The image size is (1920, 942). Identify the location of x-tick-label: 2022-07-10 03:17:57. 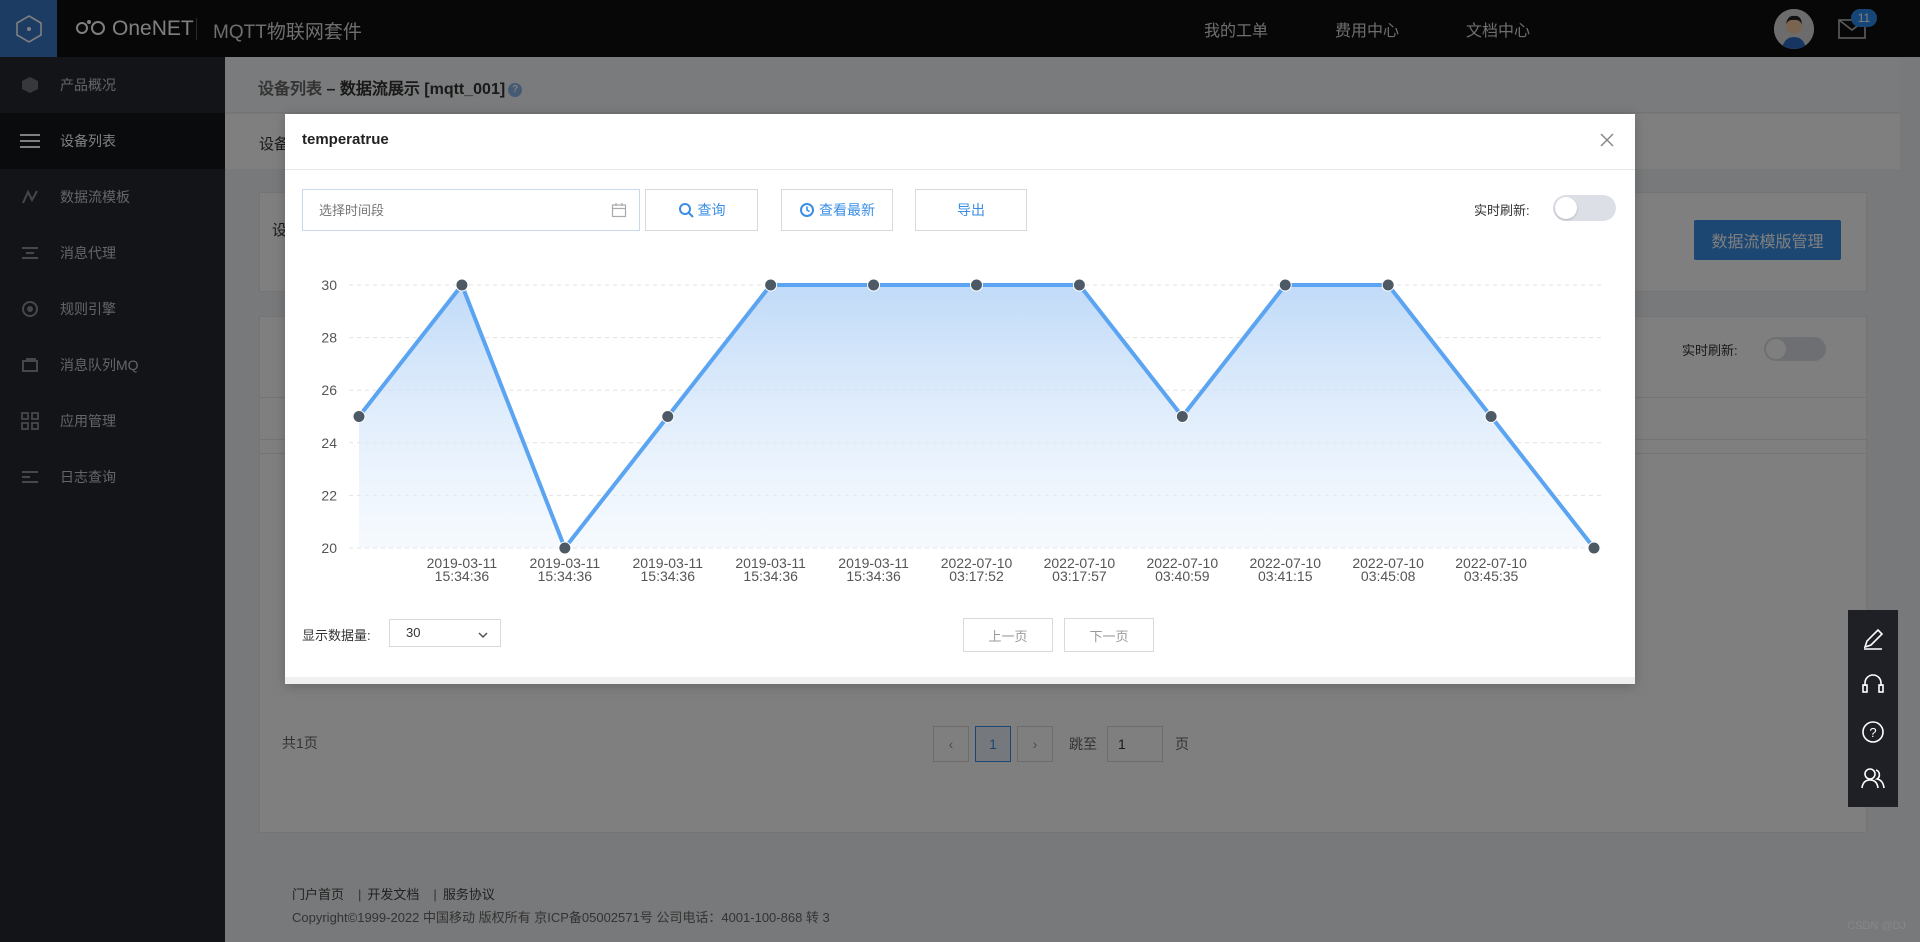
(1080, 569).